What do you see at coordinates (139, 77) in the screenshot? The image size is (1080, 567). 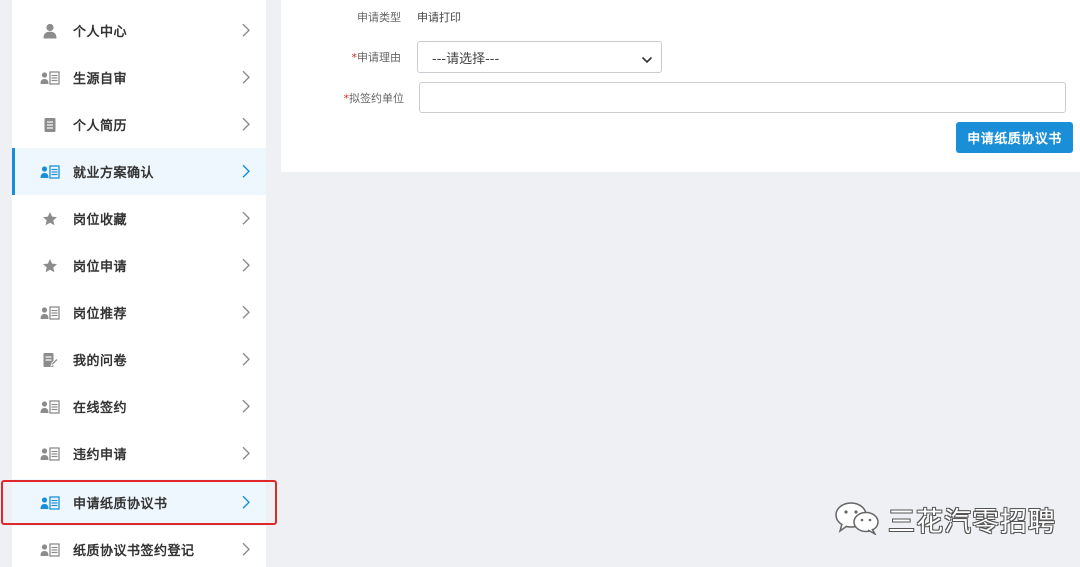 I see `sidebar-item-source-review: 生源自审` at bounding box center [139, 77].